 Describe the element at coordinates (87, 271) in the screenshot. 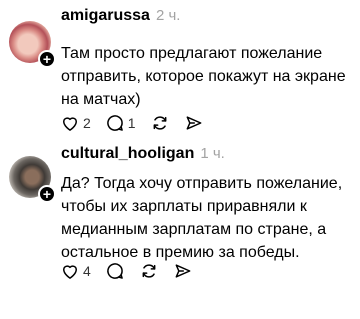

I see `like-count: 4` at that location.